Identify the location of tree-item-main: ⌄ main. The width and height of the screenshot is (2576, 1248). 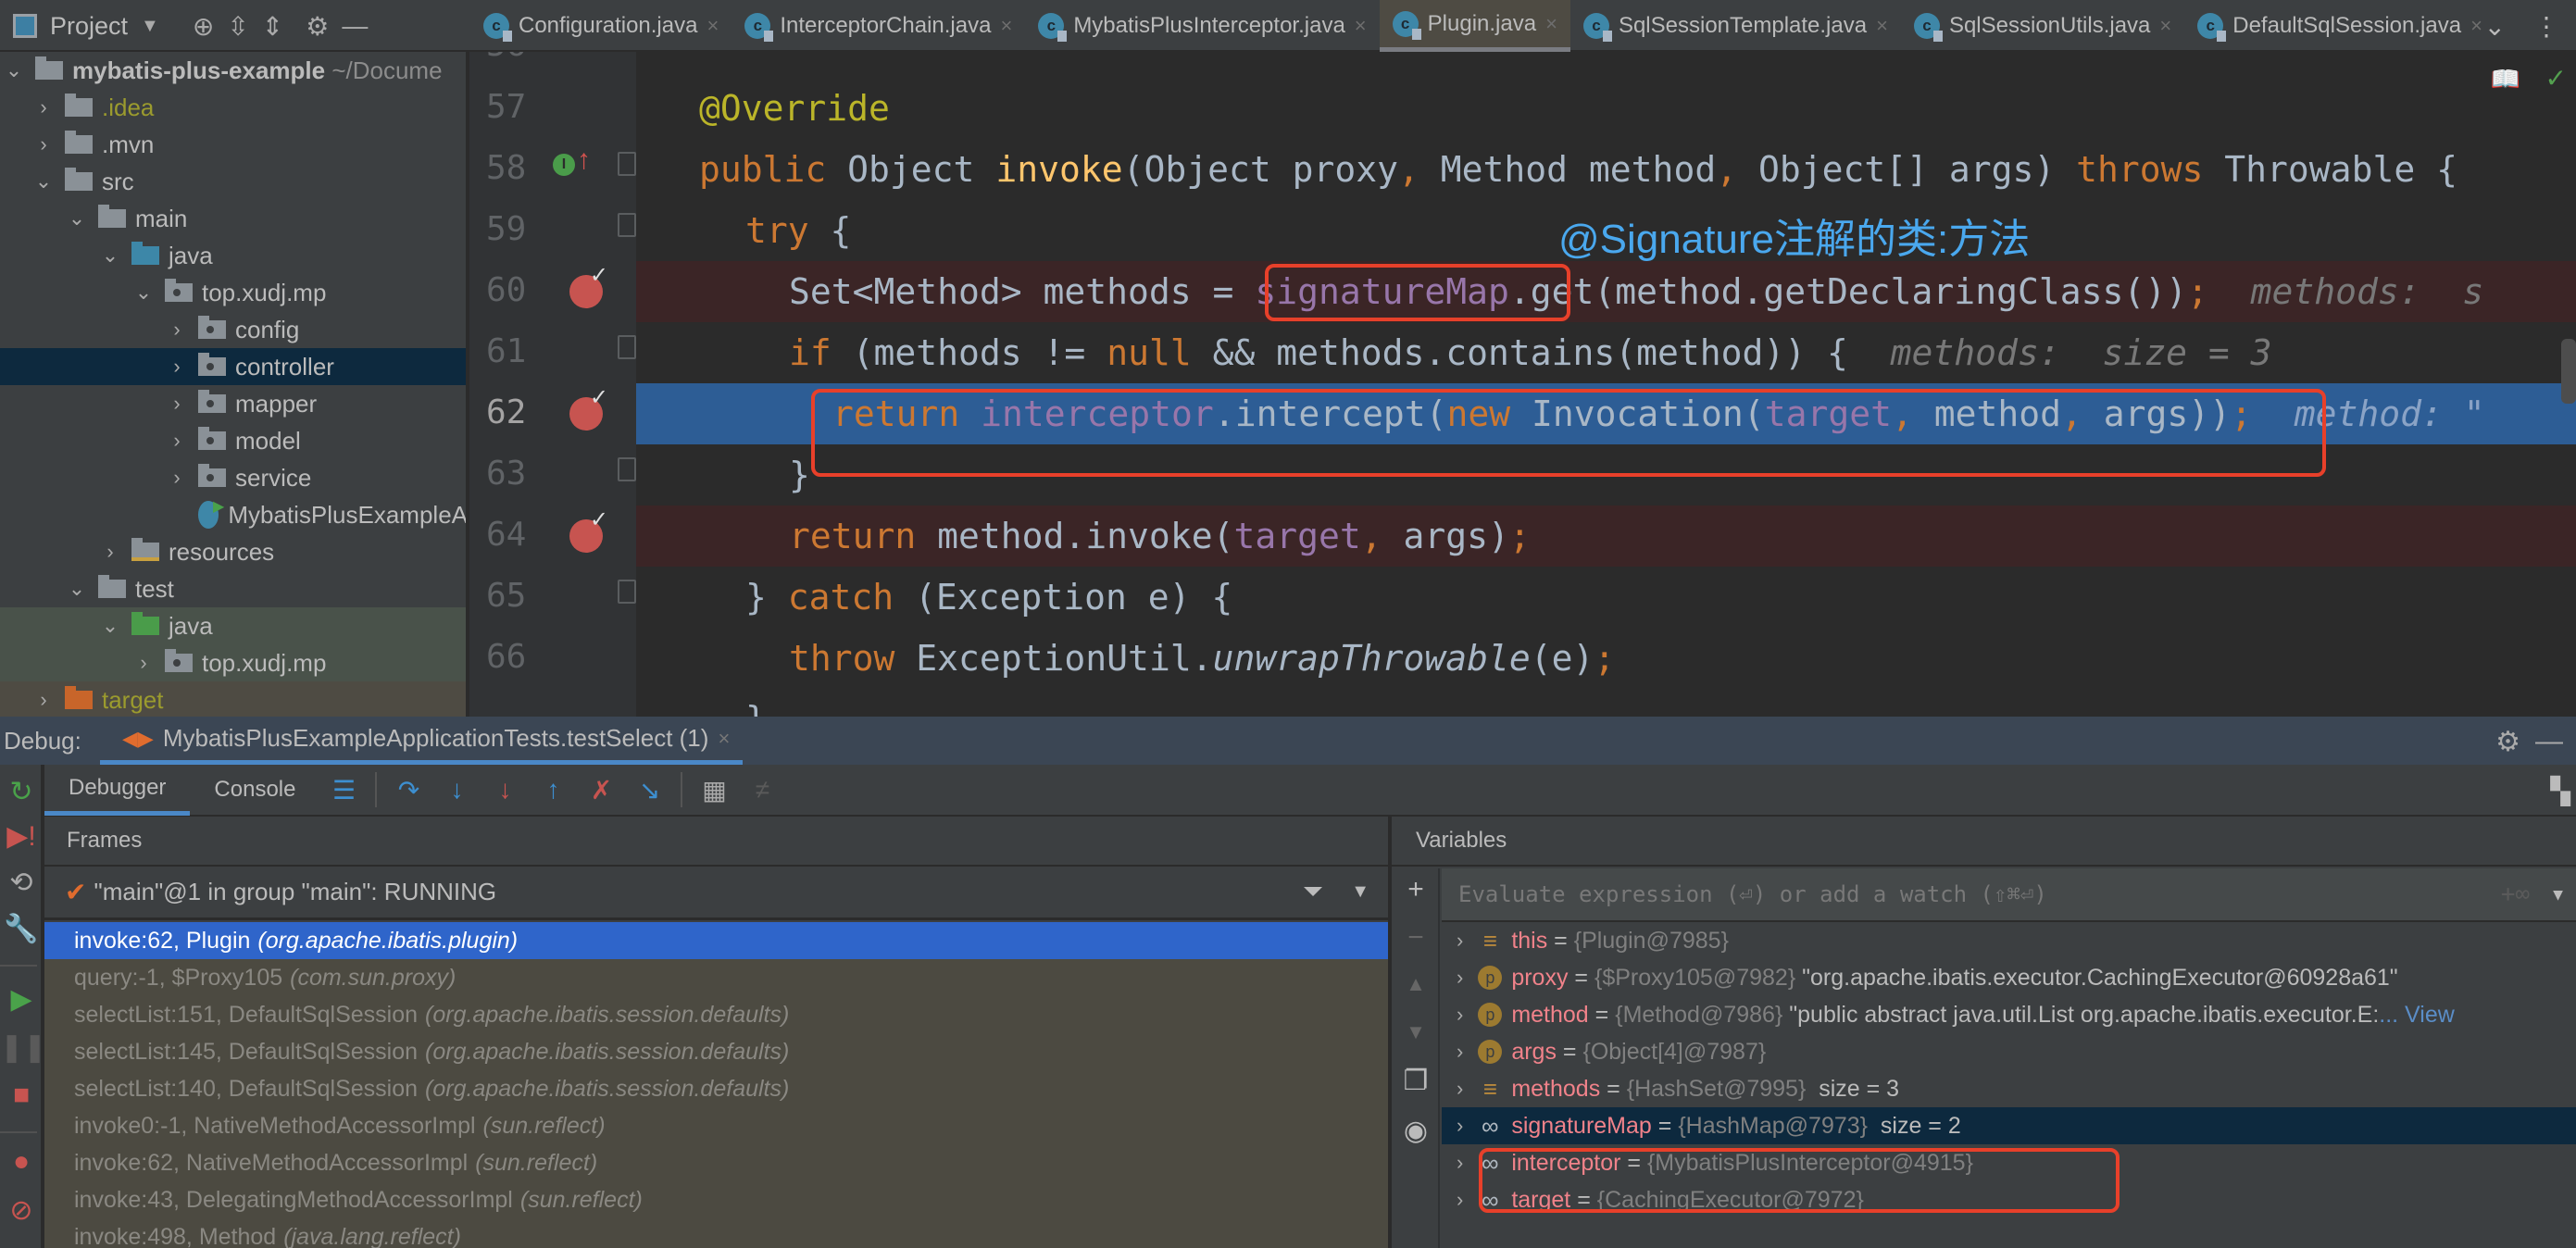
(233, 218).